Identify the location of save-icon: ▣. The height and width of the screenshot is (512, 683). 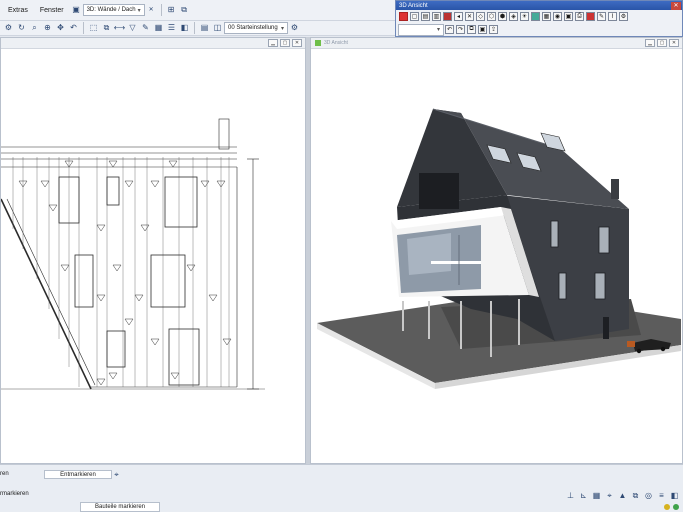
(482, 29).